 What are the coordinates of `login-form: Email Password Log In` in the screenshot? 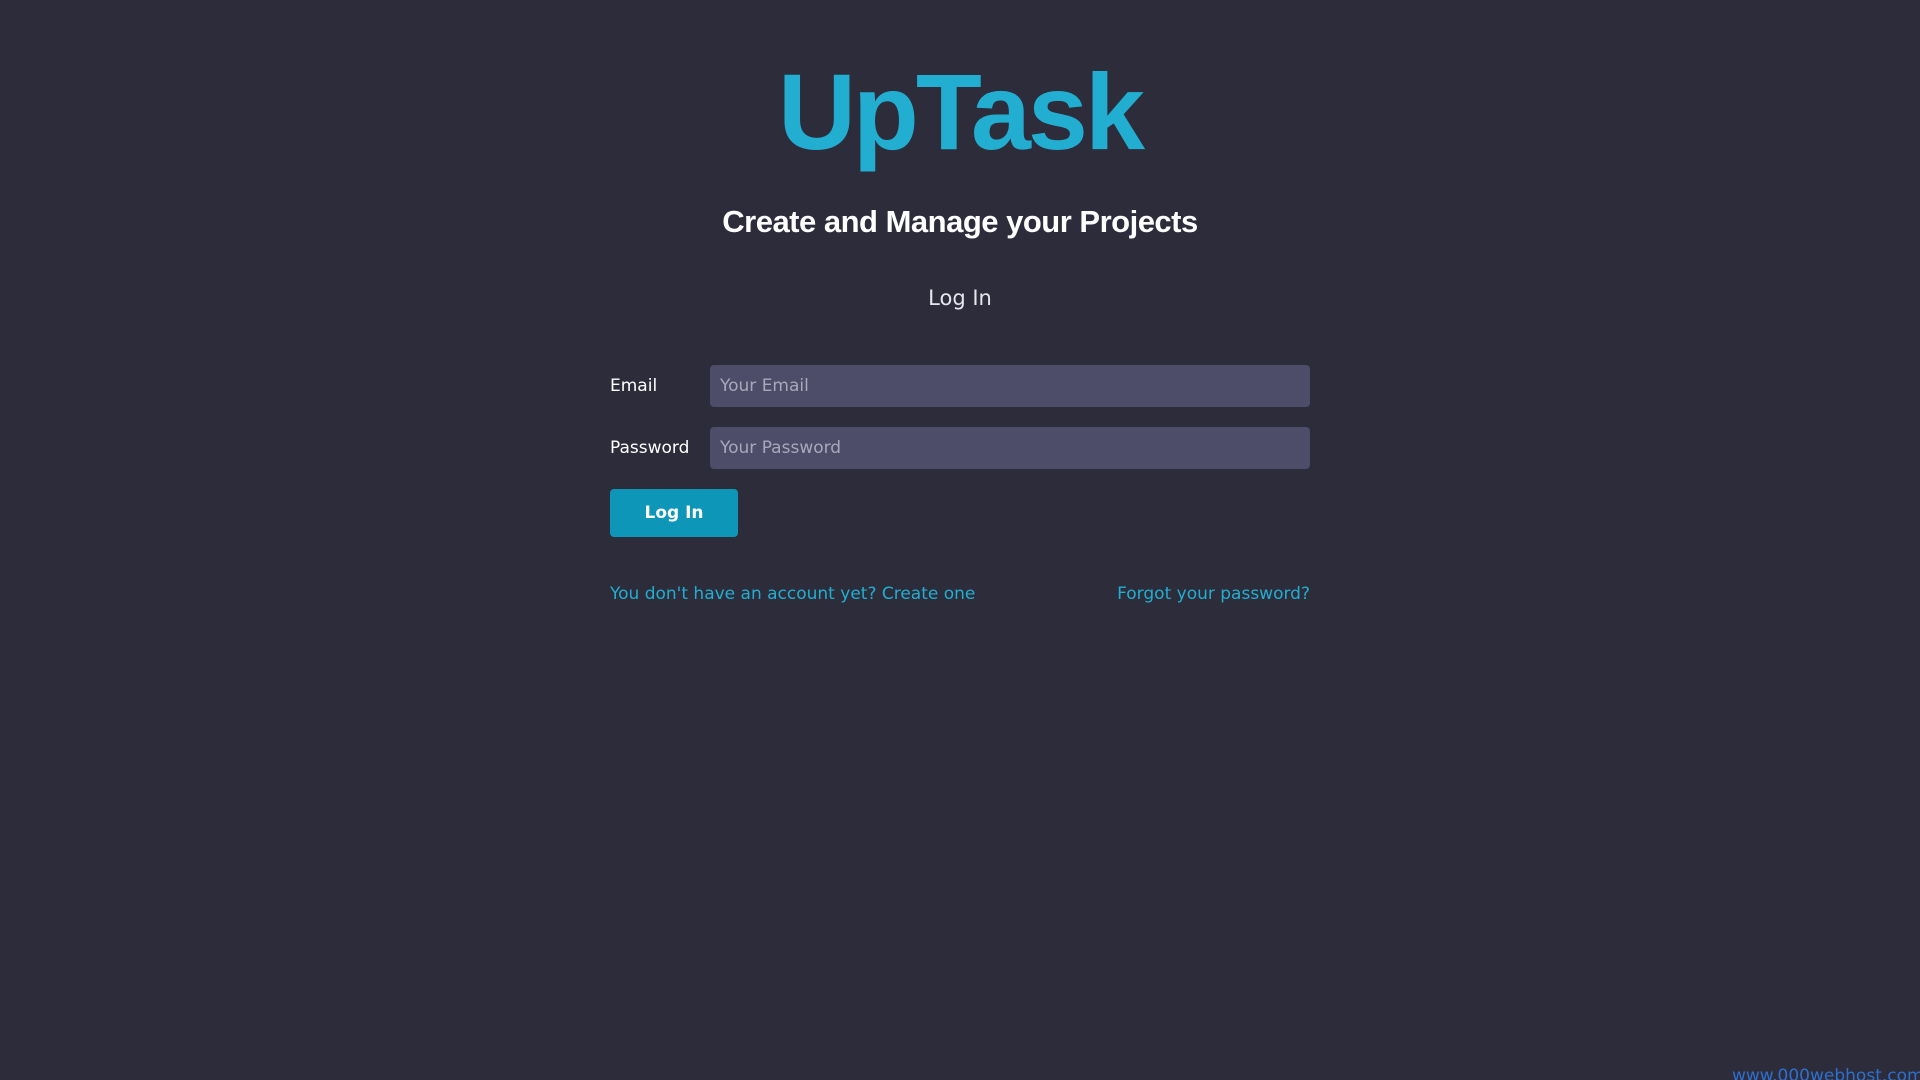 It's located at (960, 451).